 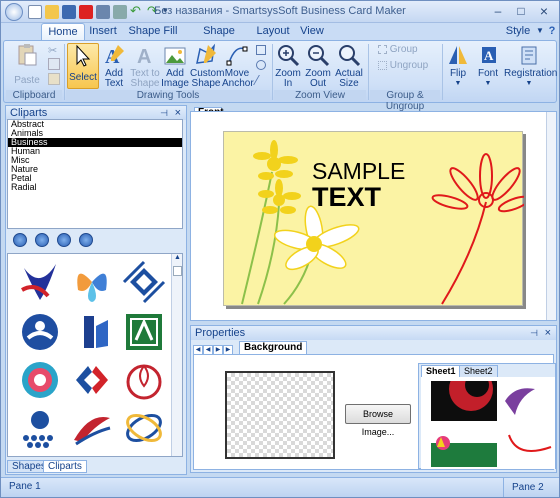 I want to click on add-image-button: Add Image, so click(x=175, y=66).